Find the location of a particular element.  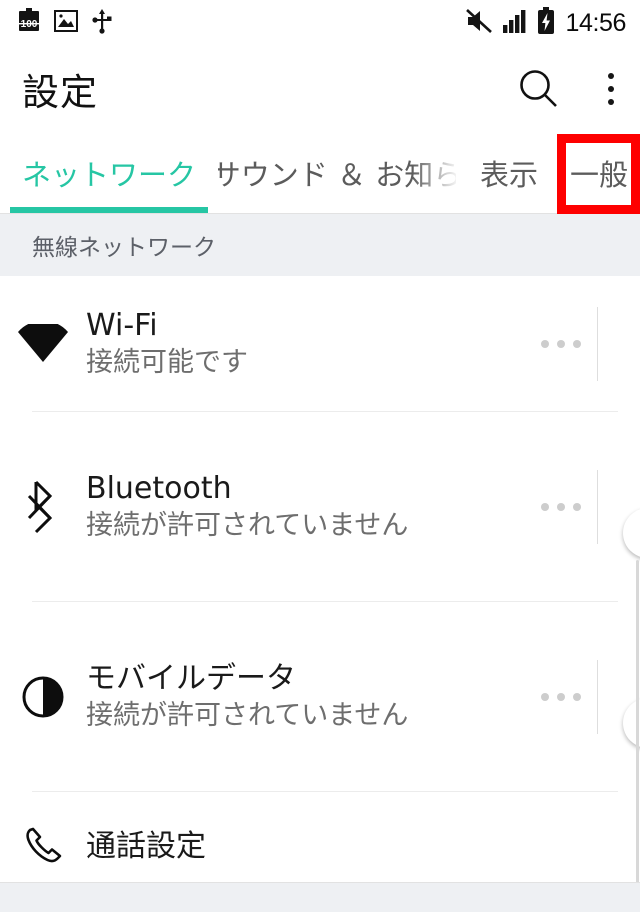

battery-100-icon: 100 is located at coordinates (29, 23).